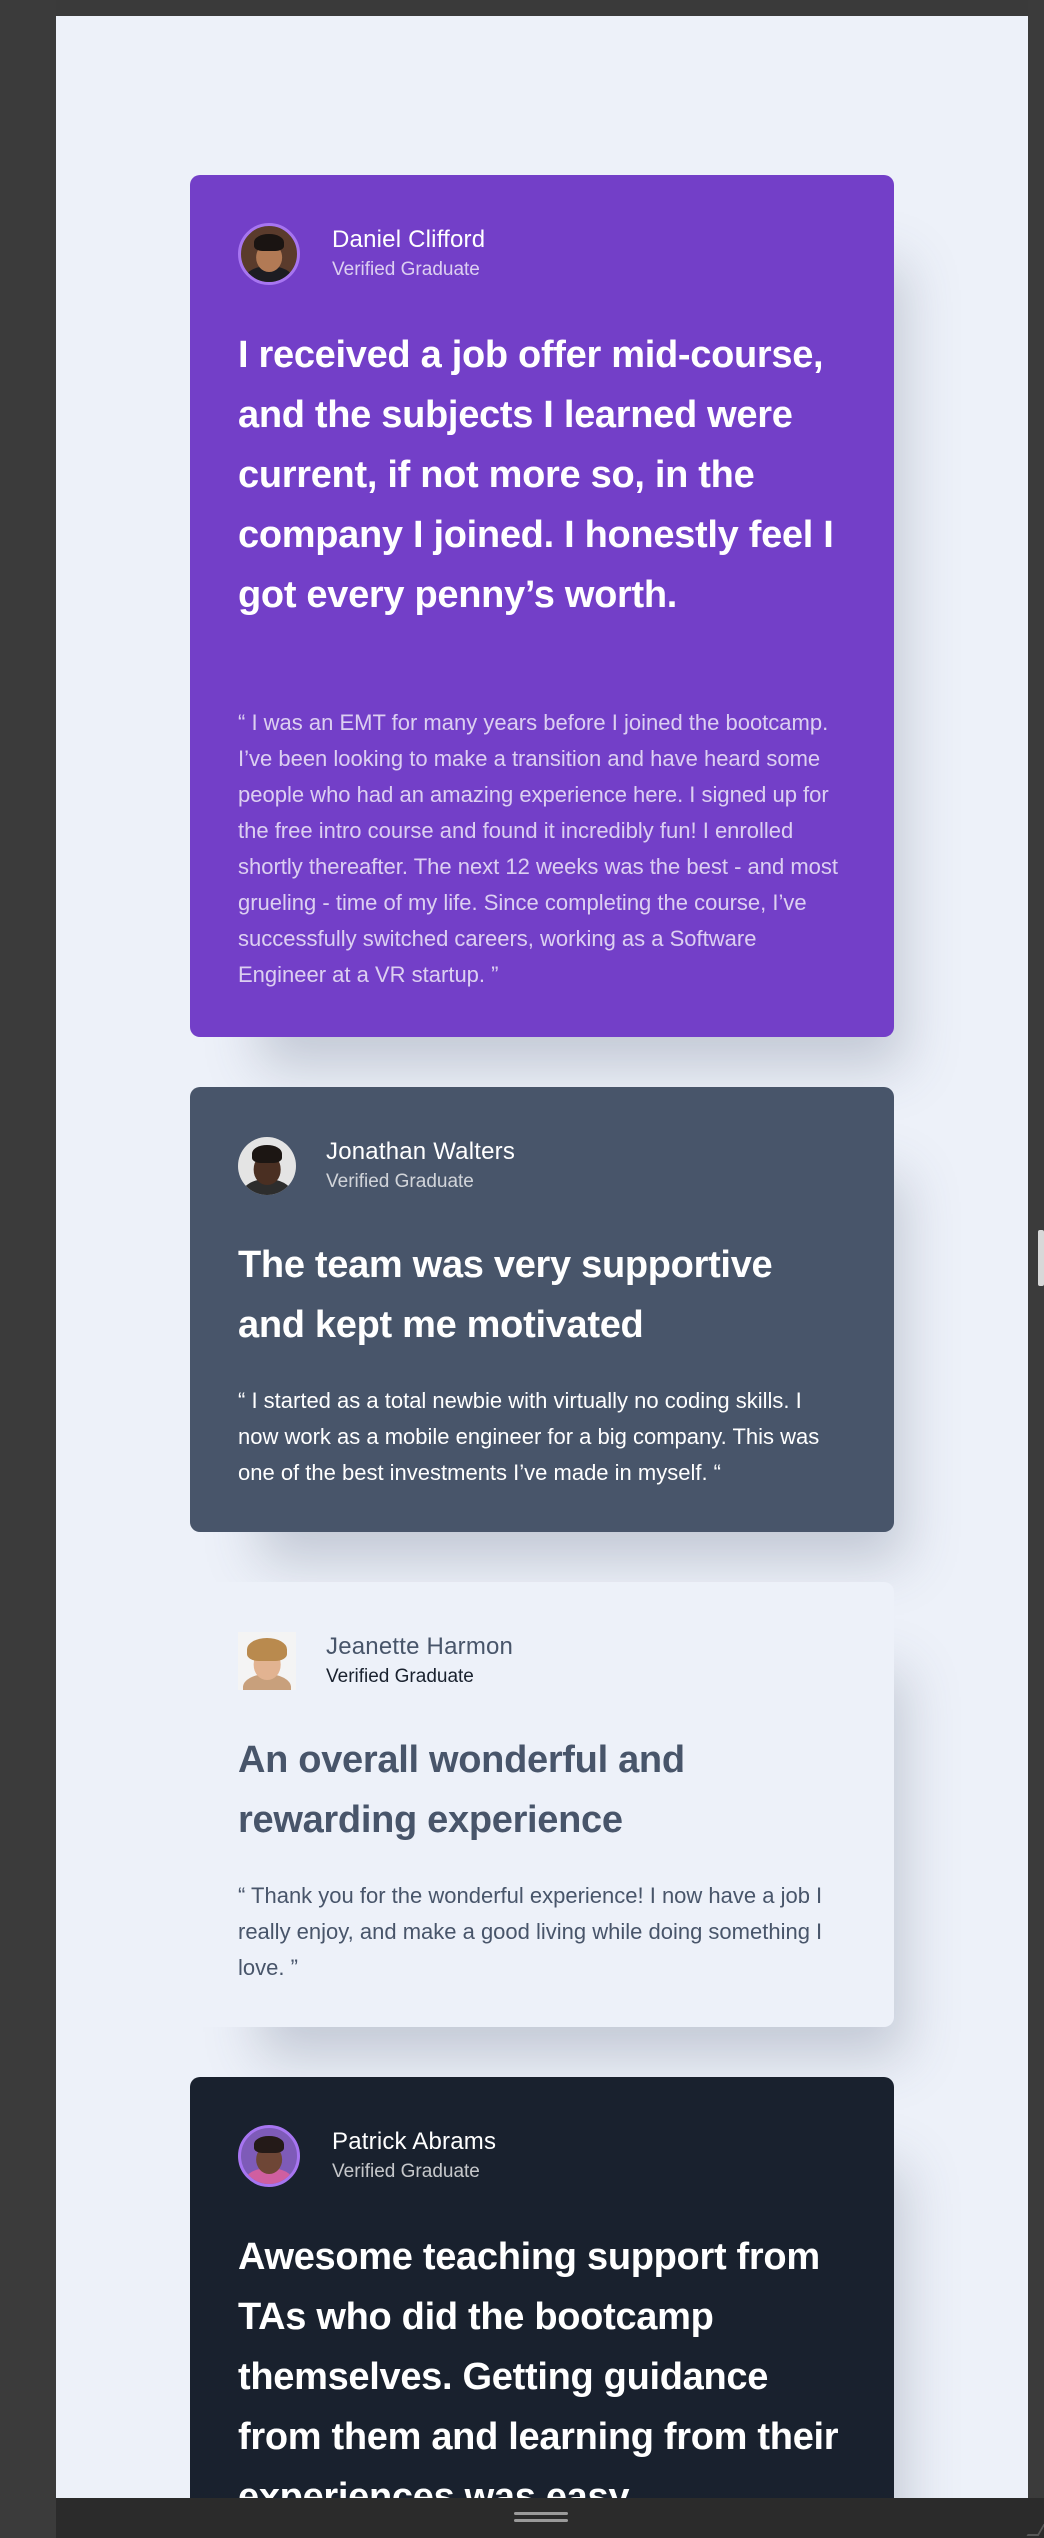  Describe the element at coordinates (542, 2156) in the screenshot. I see `author-block: Patrick Abrams Verified Graduate` at that location.